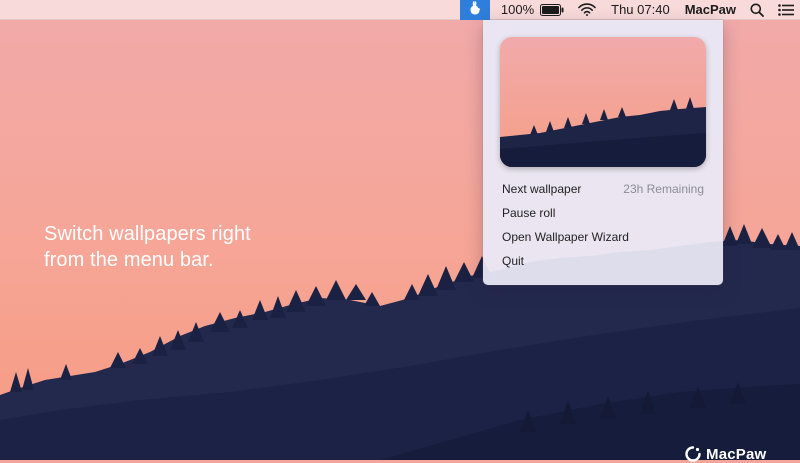 This screenshot has height=463, width=800. Describe the element at coordinates (129, 260) in the screenshot. I see `hero-line-2: from the menu bar.` at that location.